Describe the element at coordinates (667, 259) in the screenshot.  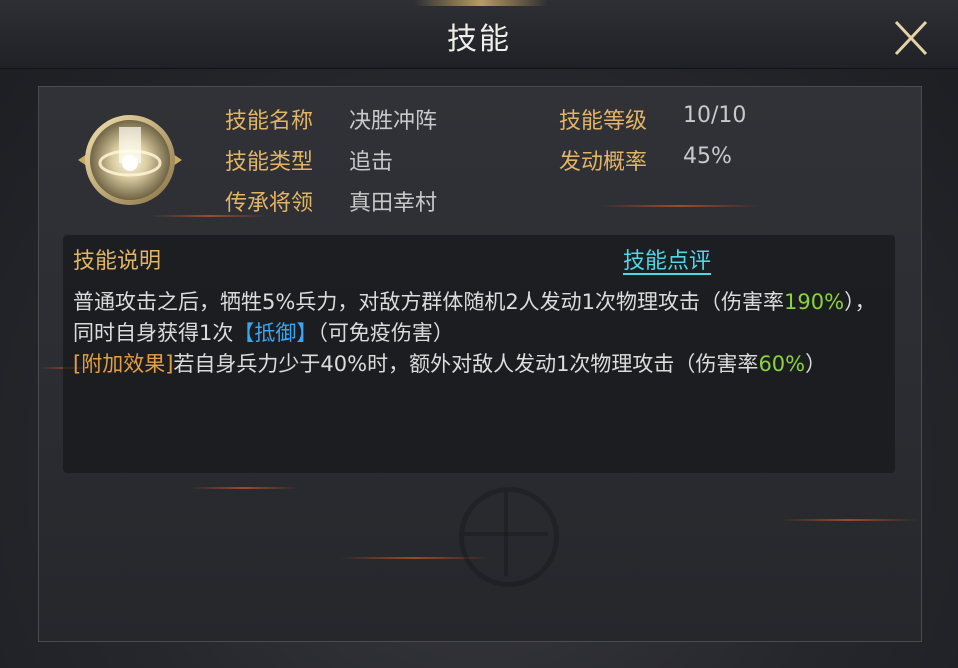
I see `skill-review-link: 技能点评` at that location.